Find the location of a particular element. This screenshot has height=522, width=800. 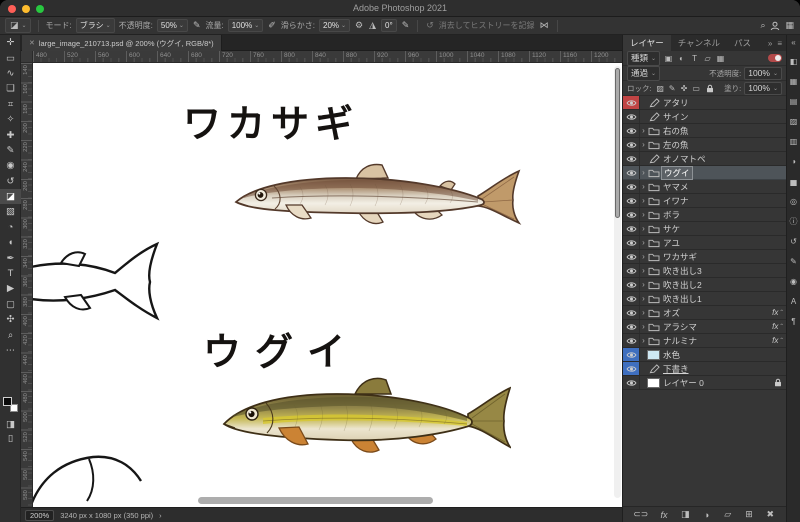

layer-row: 吹き出し1 fx is located at coordinates (704, 299).